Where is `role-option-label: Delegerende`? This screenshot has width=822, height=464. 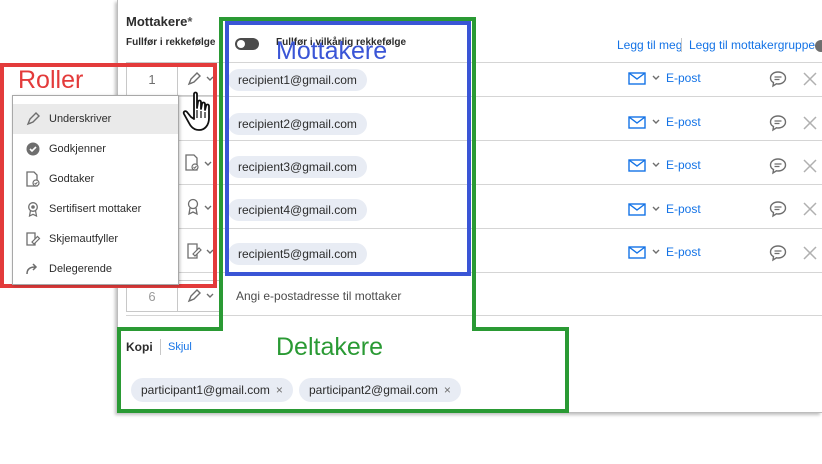
role-option-label: Delegerende is located at coordinates (80, 269).